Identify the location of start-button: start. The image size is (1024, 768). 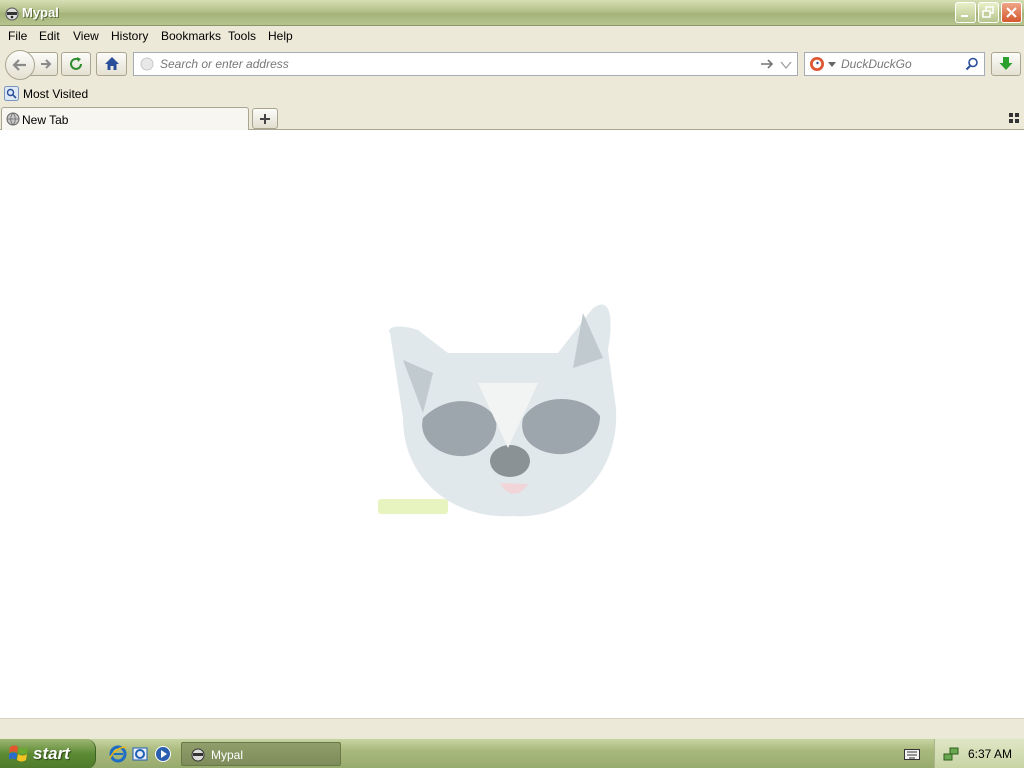
(48, 753).